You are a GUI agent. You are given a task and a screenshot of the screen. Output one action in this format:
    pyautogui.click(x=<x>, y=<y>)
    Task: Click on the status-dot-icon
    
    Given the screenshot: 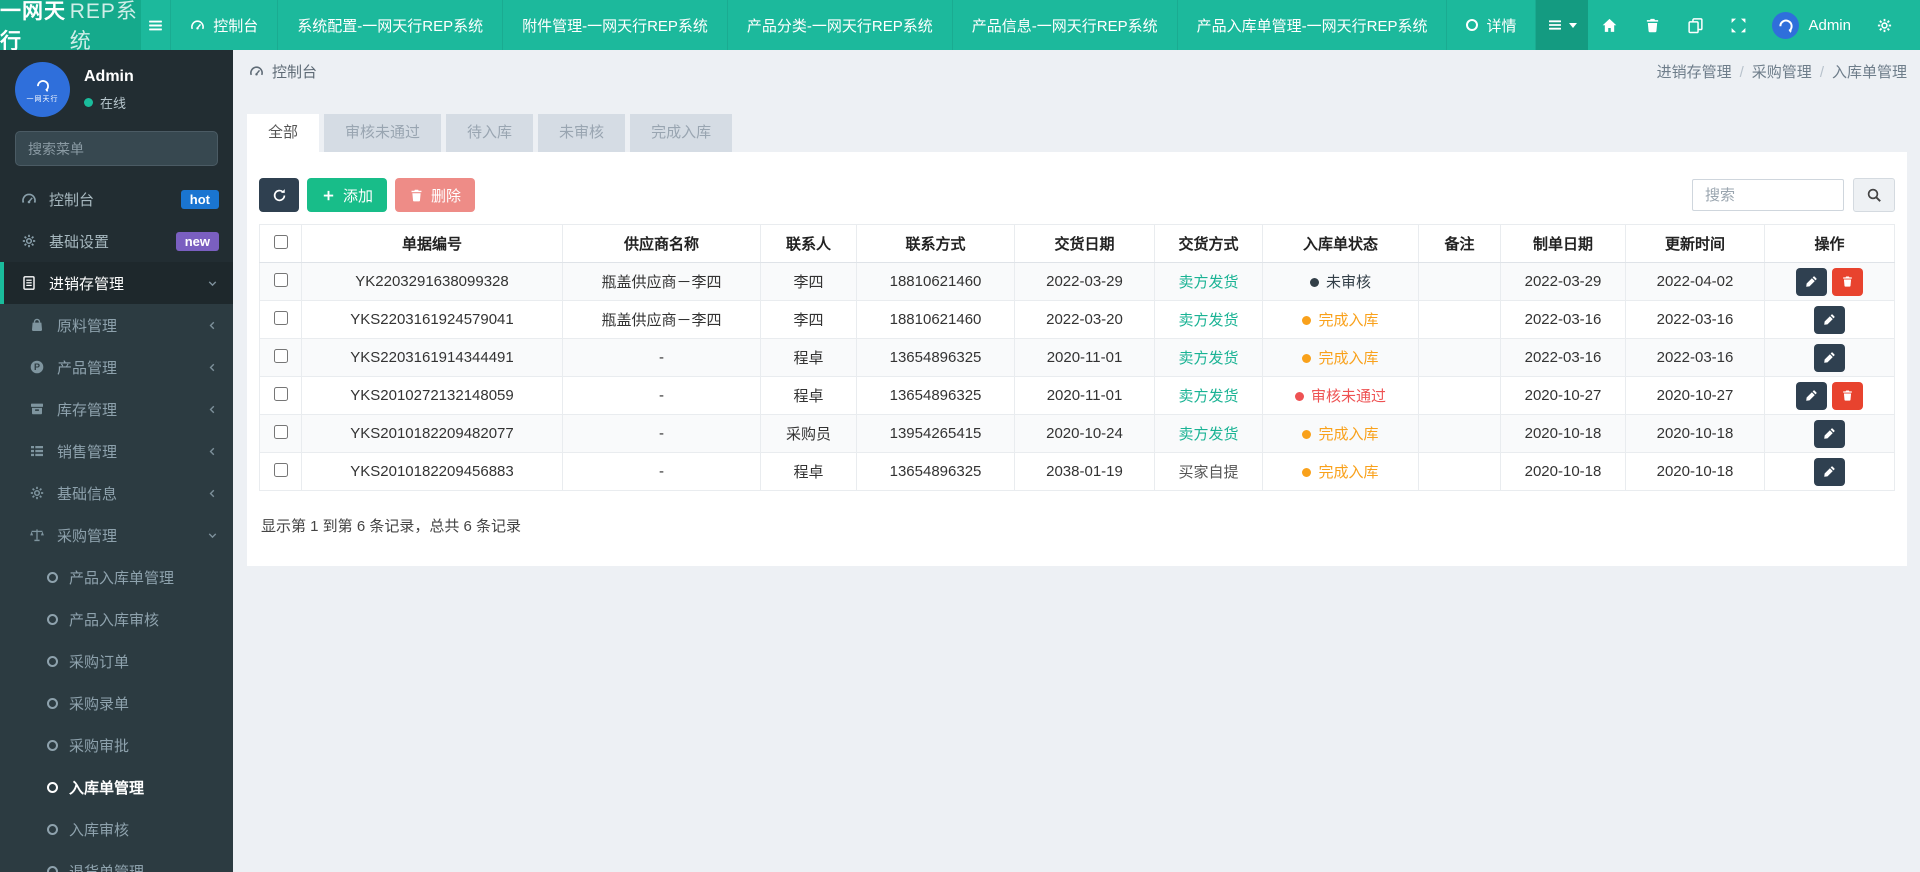 What is the action you would take?
    pyautogui.click(x=1299, y=396)
    